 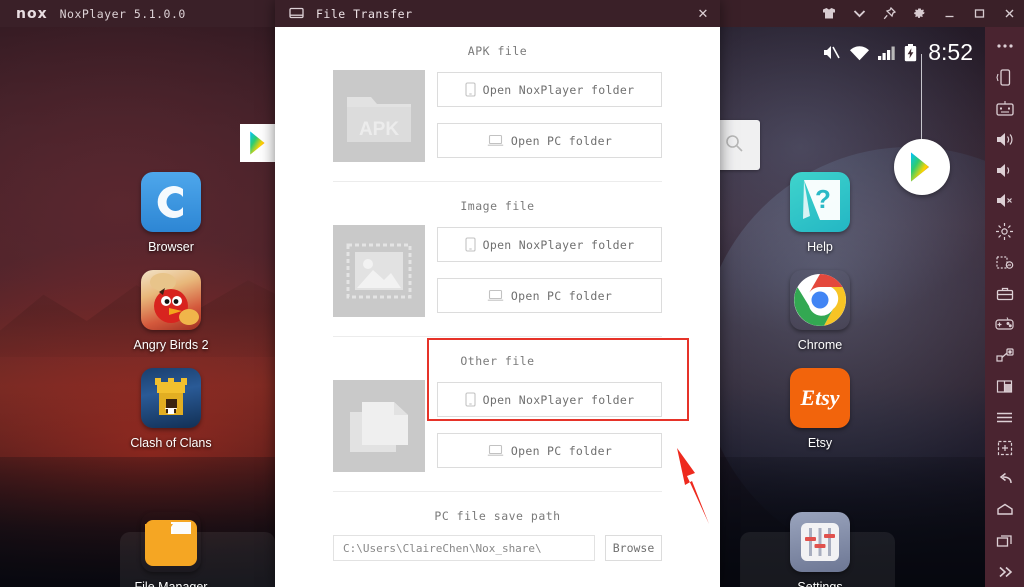 I want to click on play-store-hanger-line, so click(x=921, y=100).